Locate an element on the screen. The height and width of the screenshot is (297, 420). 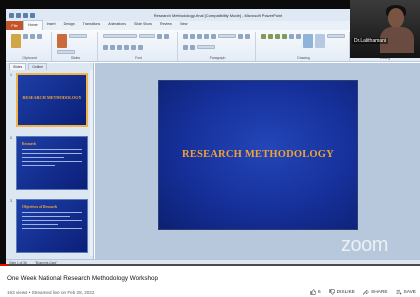
tab-review: Review is located at coordinates (166, 24).